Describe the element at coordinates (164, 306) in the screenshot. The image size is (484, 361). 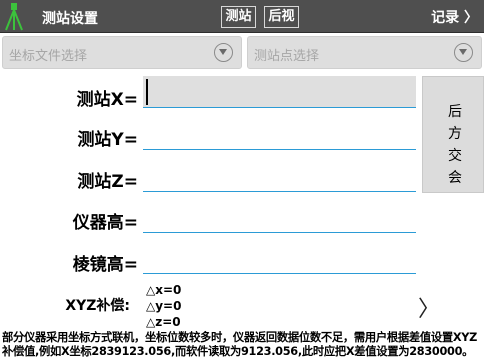
I see `delta-y-value: △y=0` at that location.